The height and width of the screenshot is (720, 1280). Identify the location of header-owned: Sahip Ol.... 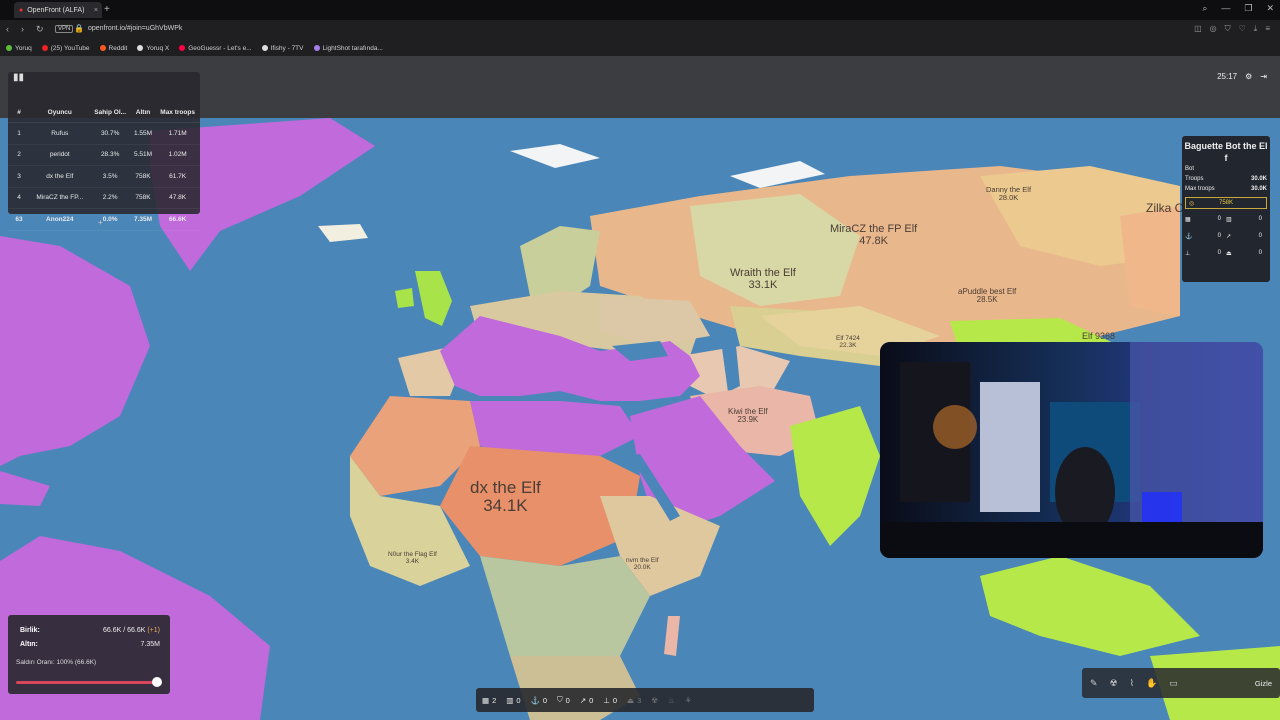
(110, 112).